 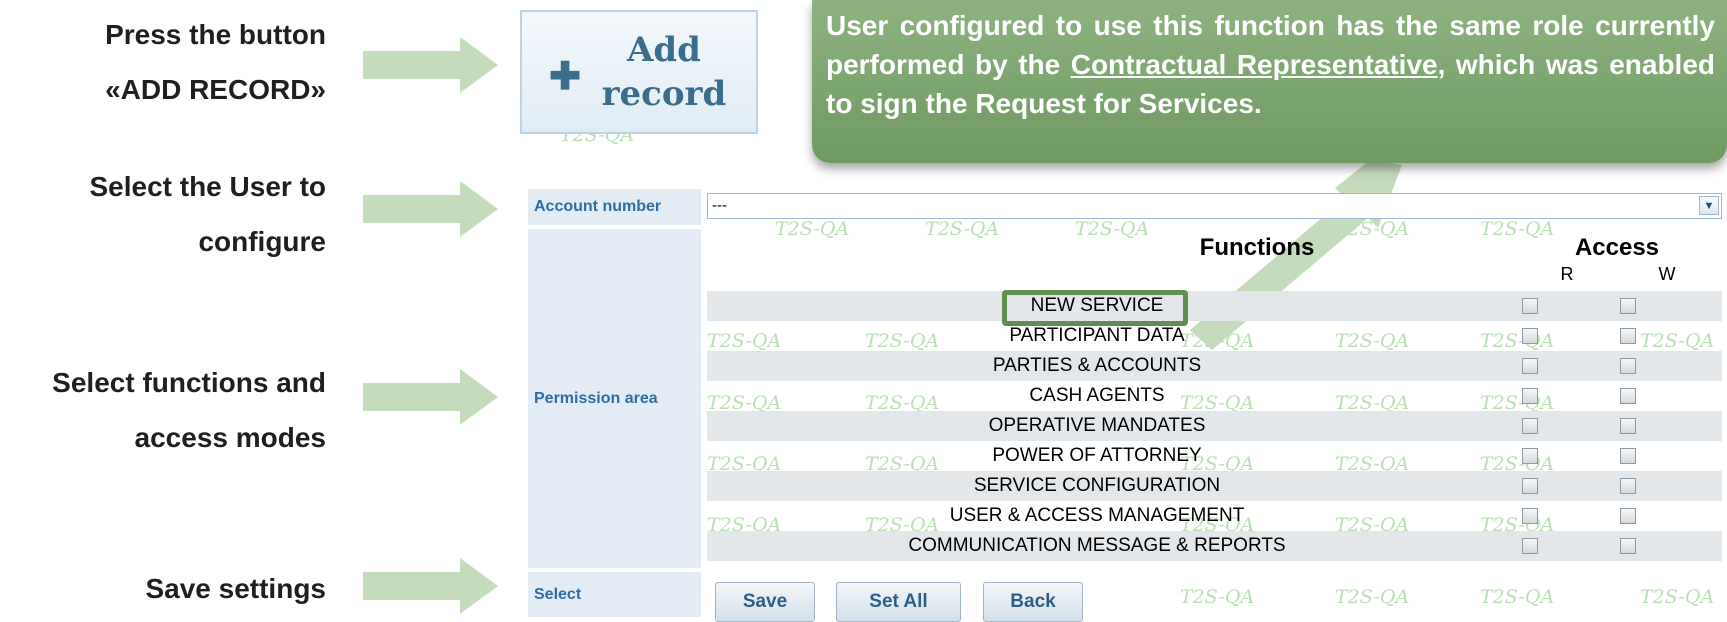 What do you see at coordinates (215, 89) in the screenshot?
I see `step-label-line: «ADD RECORD»` at bounding box center [215, 89].